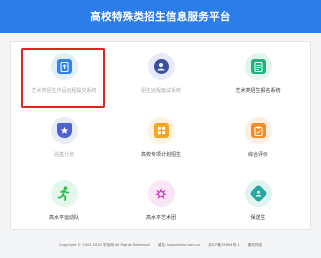 This screenshot has height=258, width=321. What do you see at coordinates (258, 146) in the screenshot?
I see `tile-comprehensive-evaluation: 综合评价` at bounding box center [258, 146].